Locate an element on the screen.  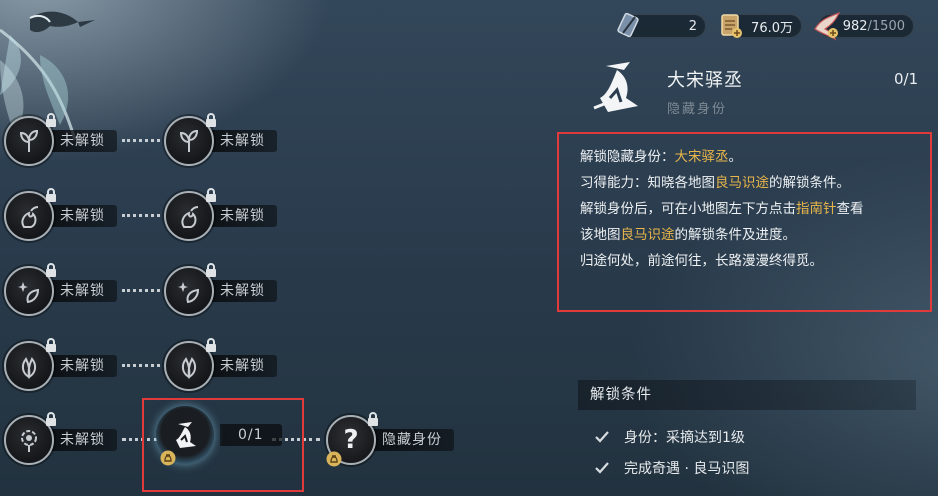
scroll-currency-icon is located at coordinates (731, 26).